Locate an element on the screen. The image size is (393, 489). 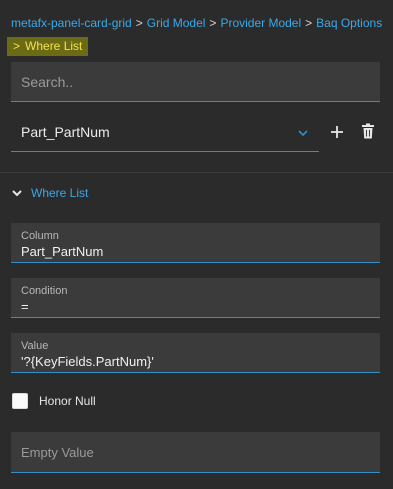
honor-null-checkbox is located at coordinates (20, 401).